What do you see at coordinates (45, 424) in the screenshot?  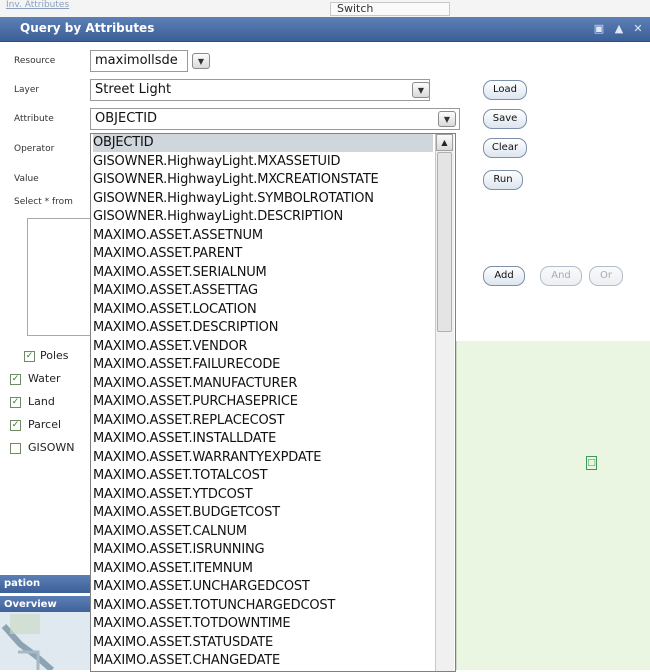 I see `layer-item-parcel: Parcel` at bounding box center [45, 424].